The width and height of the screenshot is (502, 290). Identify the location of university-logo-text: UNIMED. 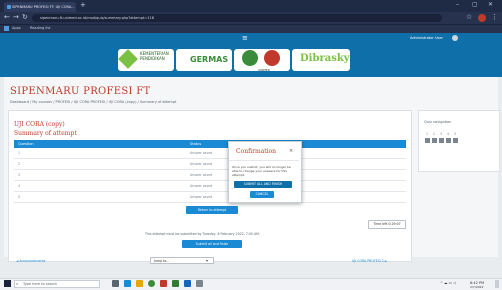
(264, 70).